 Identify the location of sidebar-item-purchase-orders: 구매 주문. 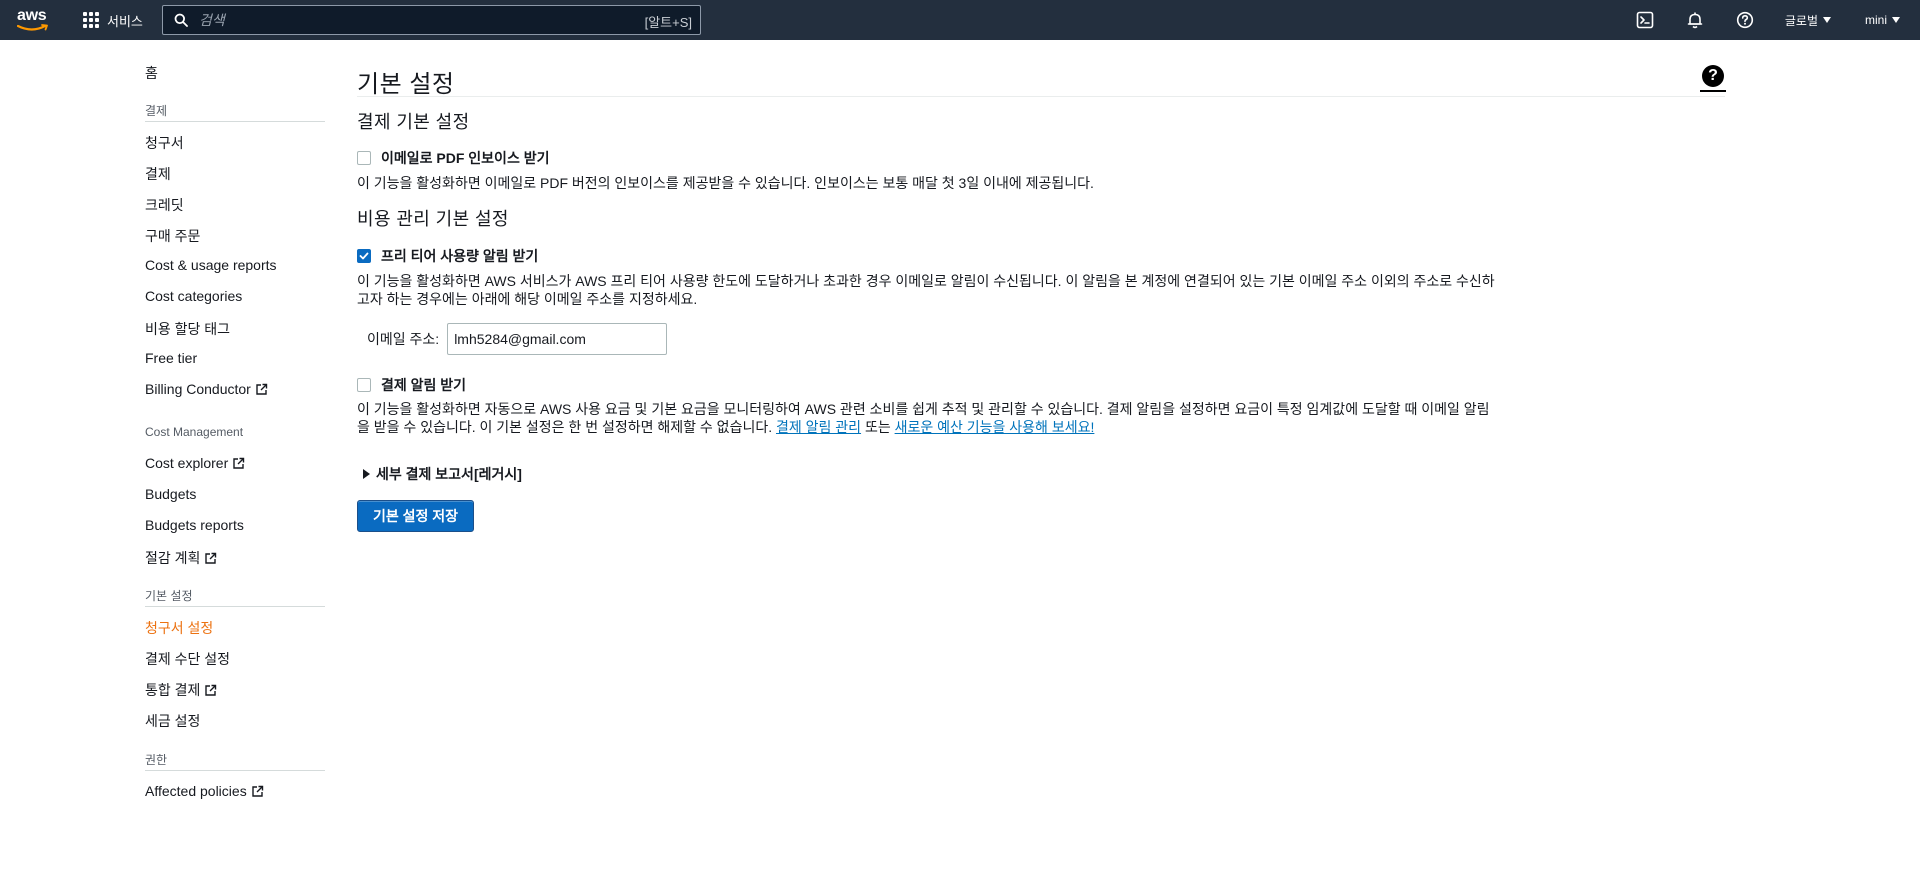
(172, 236).